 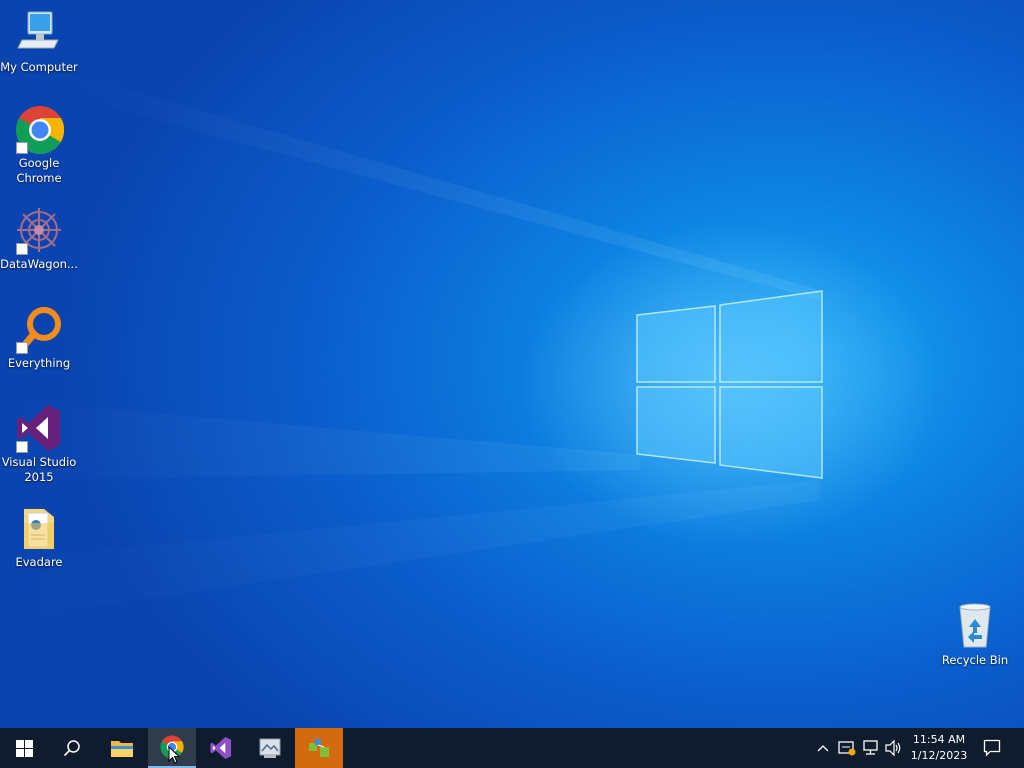 What do you see at coordinates (39, 329) in the screenshot?
I see `everything-search-icon` at bounding box center [39, 329].